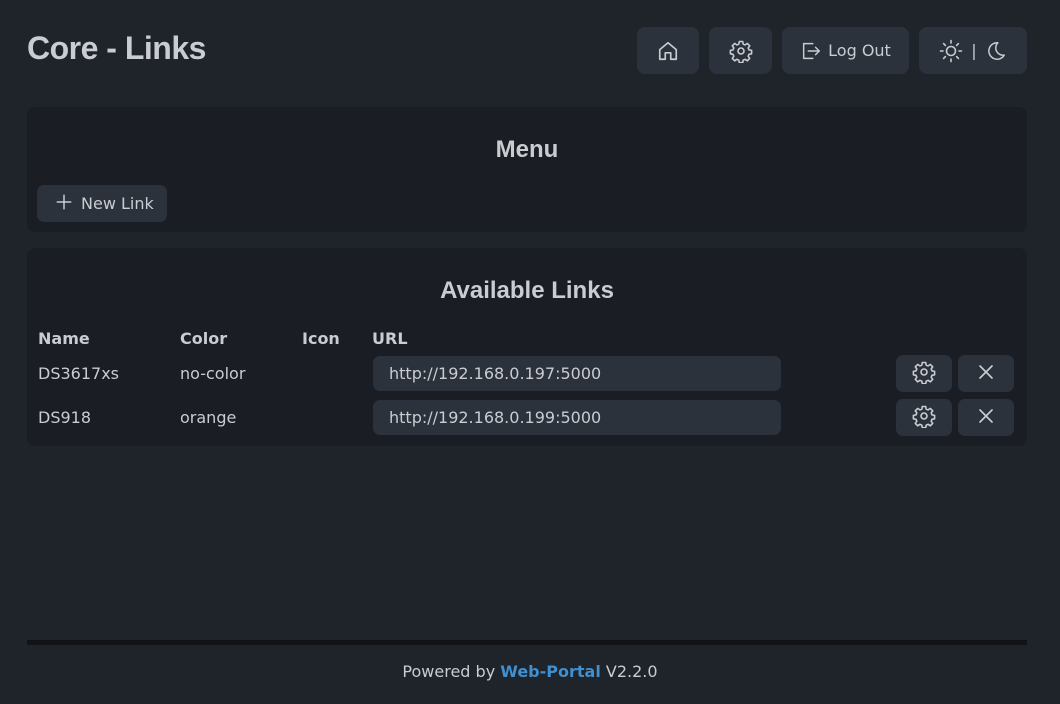 The image size is (1060, 704). What do you see at coordinates (64, 204) in the screenshot?
I see `plus-icon` at bounding box center [64, 204].